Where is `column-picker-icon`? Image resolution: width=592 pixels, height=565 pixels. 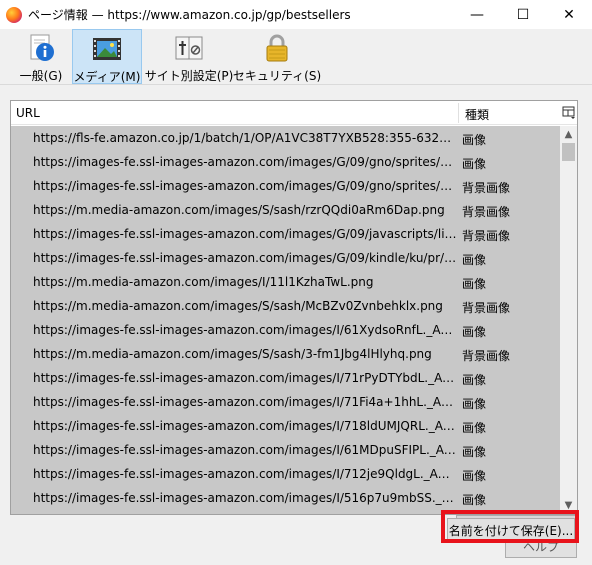 column-picker-icon is located at coordinates (569, 112).